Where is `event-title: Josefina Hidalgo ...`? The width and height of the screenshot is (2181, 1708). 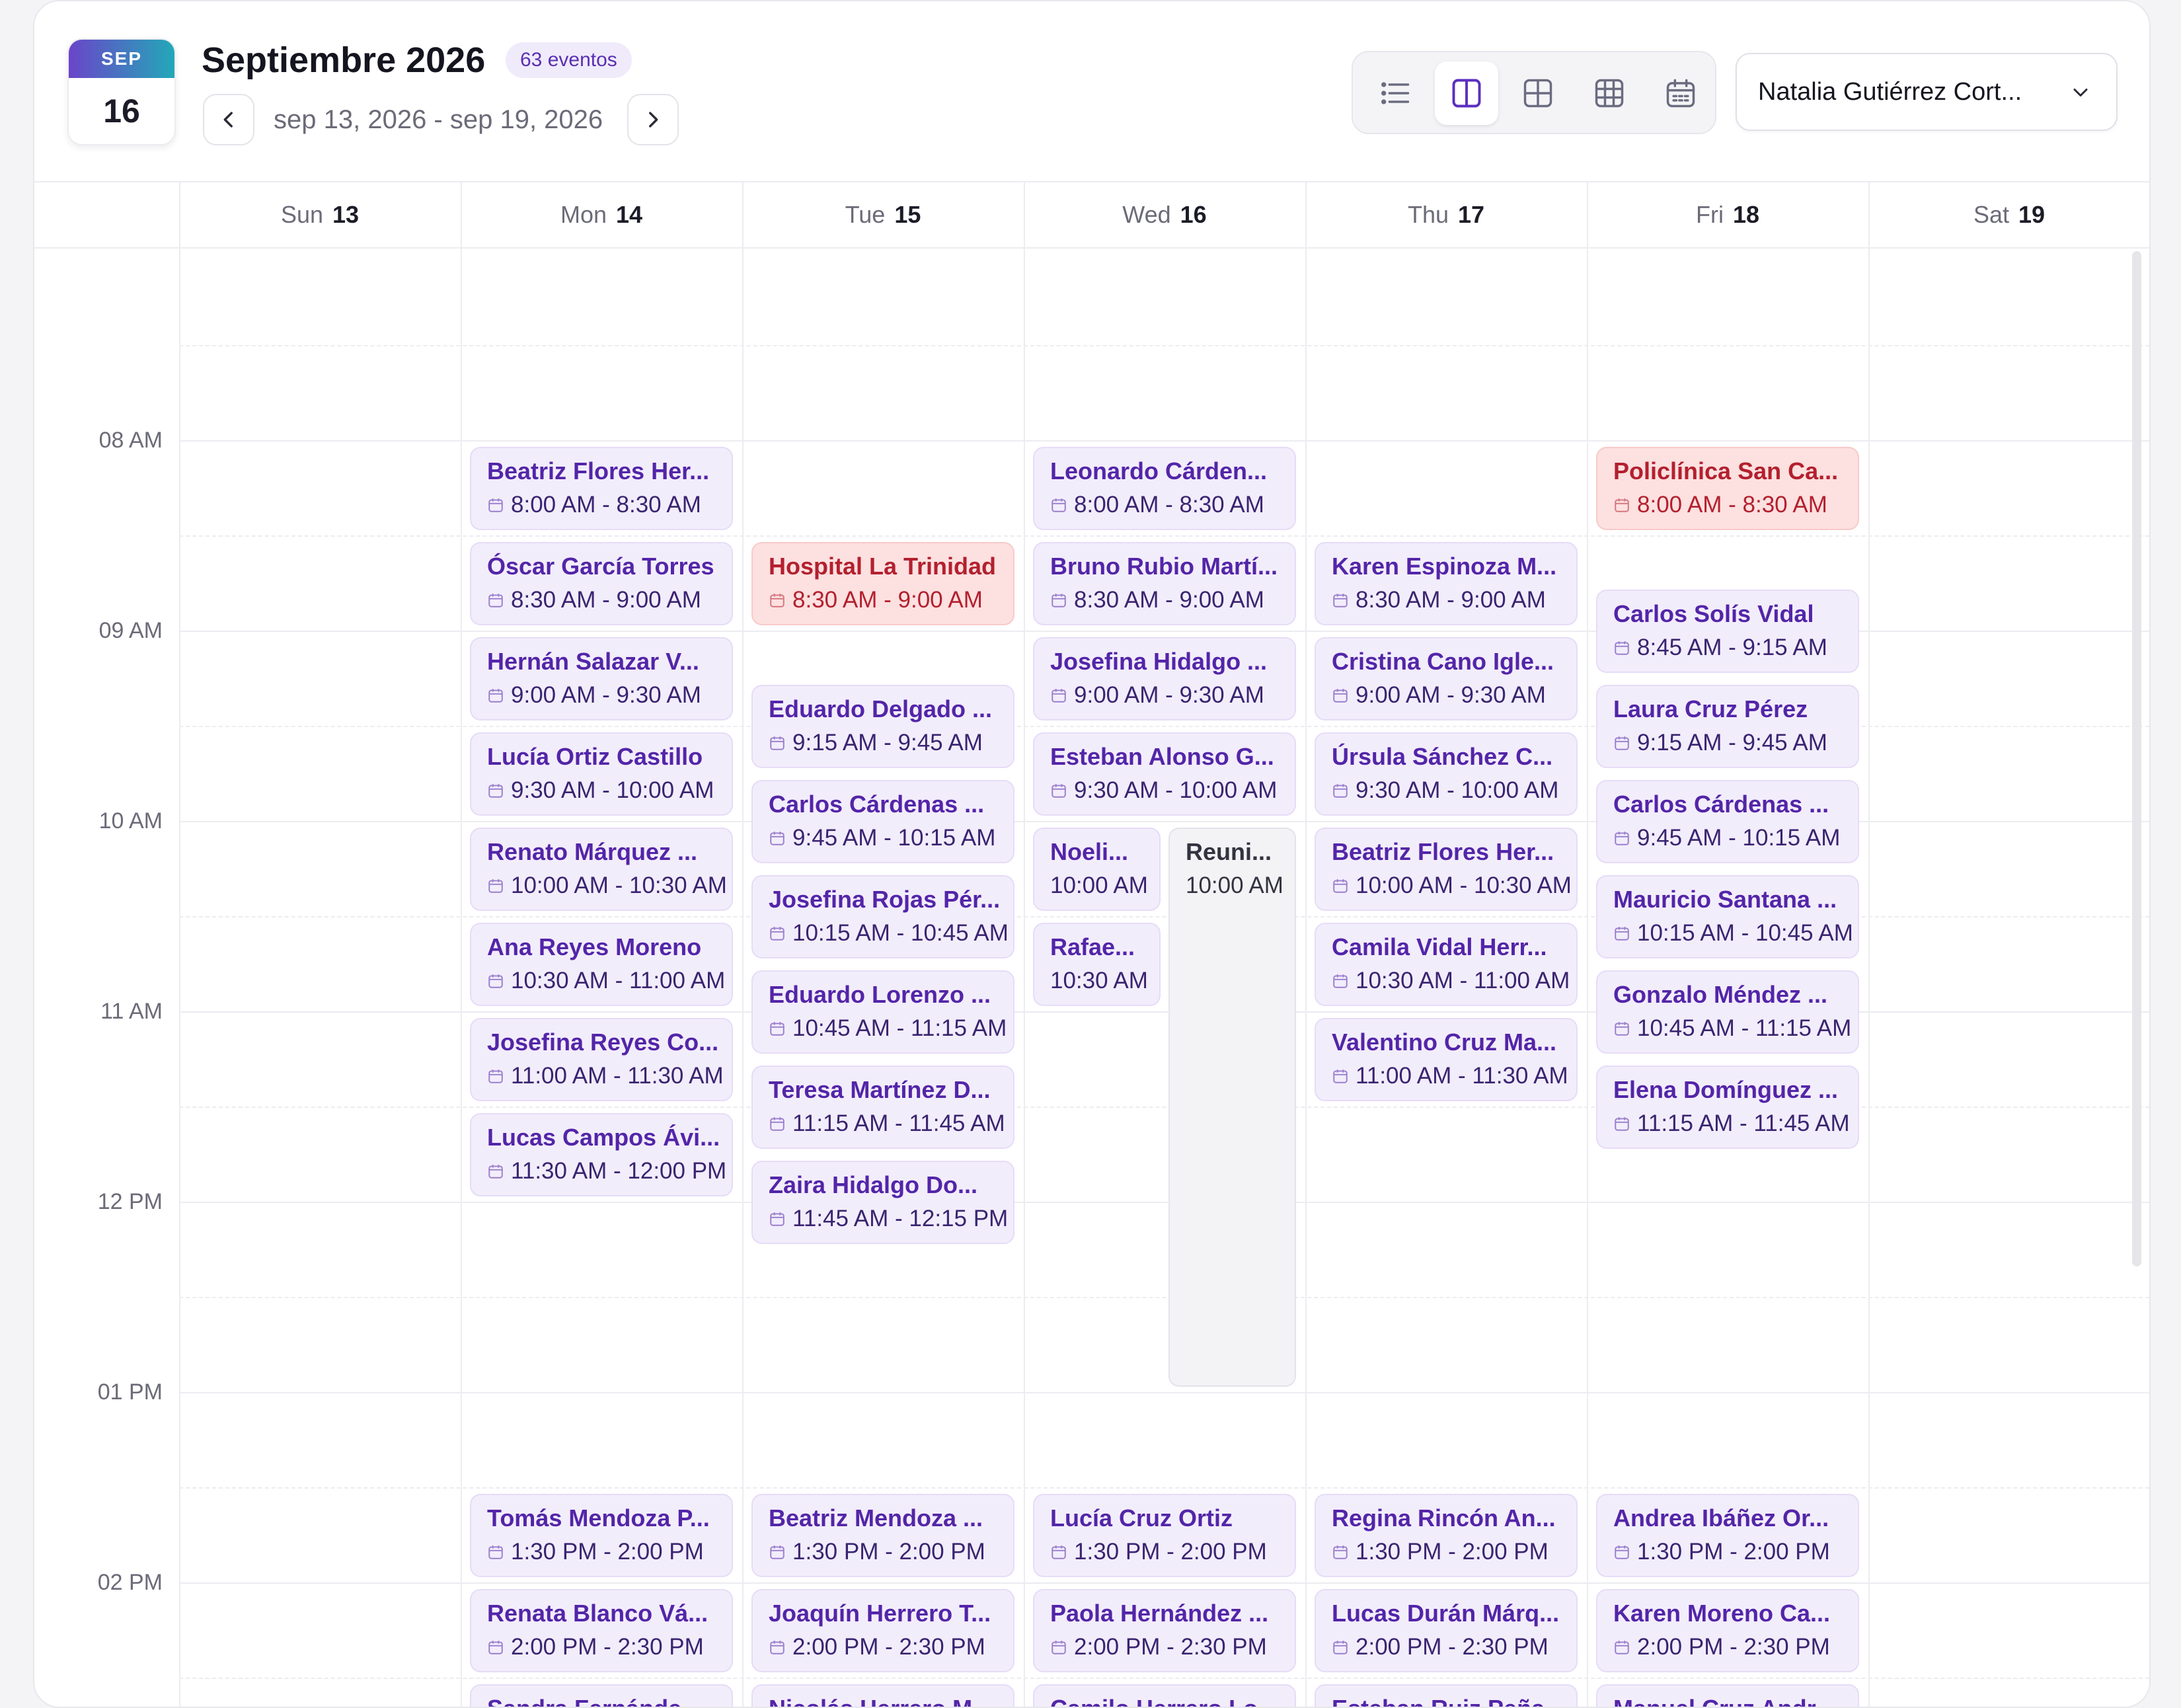 event-title: Josefina Hidalgo ... is located at coordinates (1159, 661).